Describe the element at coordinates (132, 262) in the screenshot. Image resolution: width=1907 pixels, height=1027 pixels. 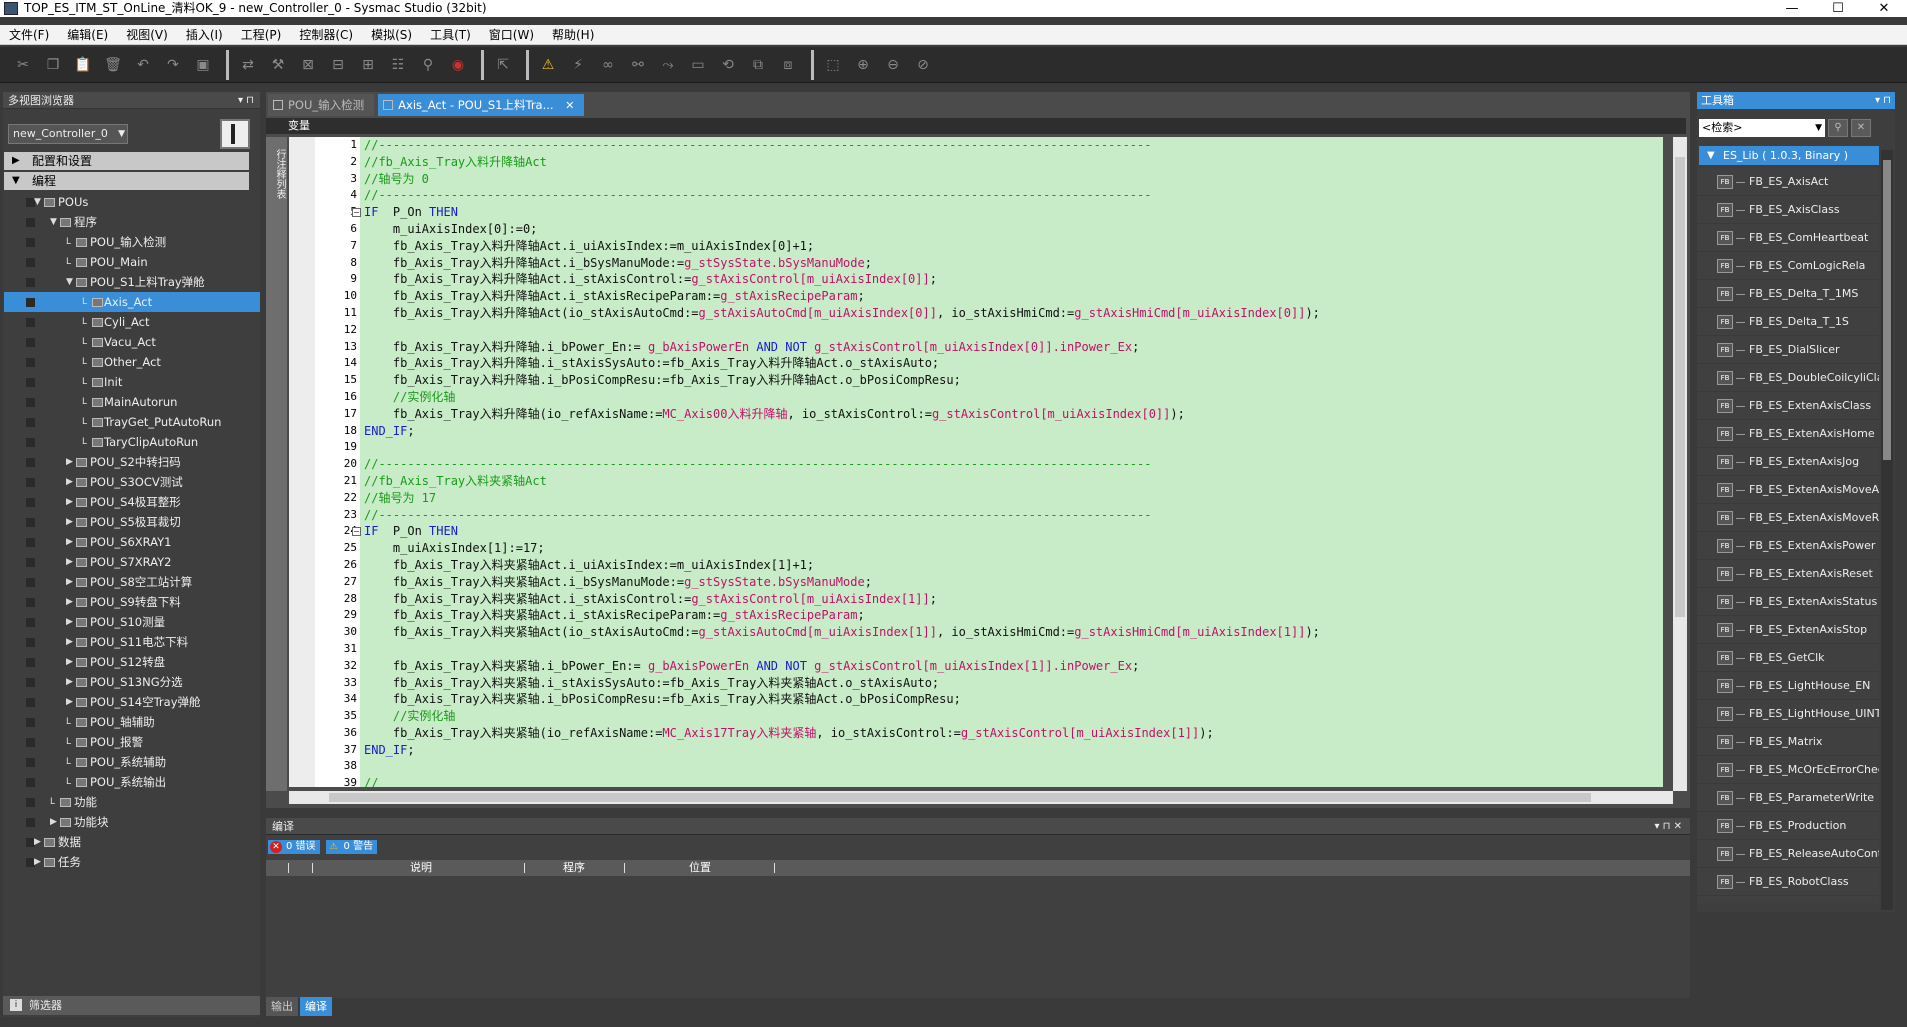
I see `tree-item: L POU_Main` at that location.